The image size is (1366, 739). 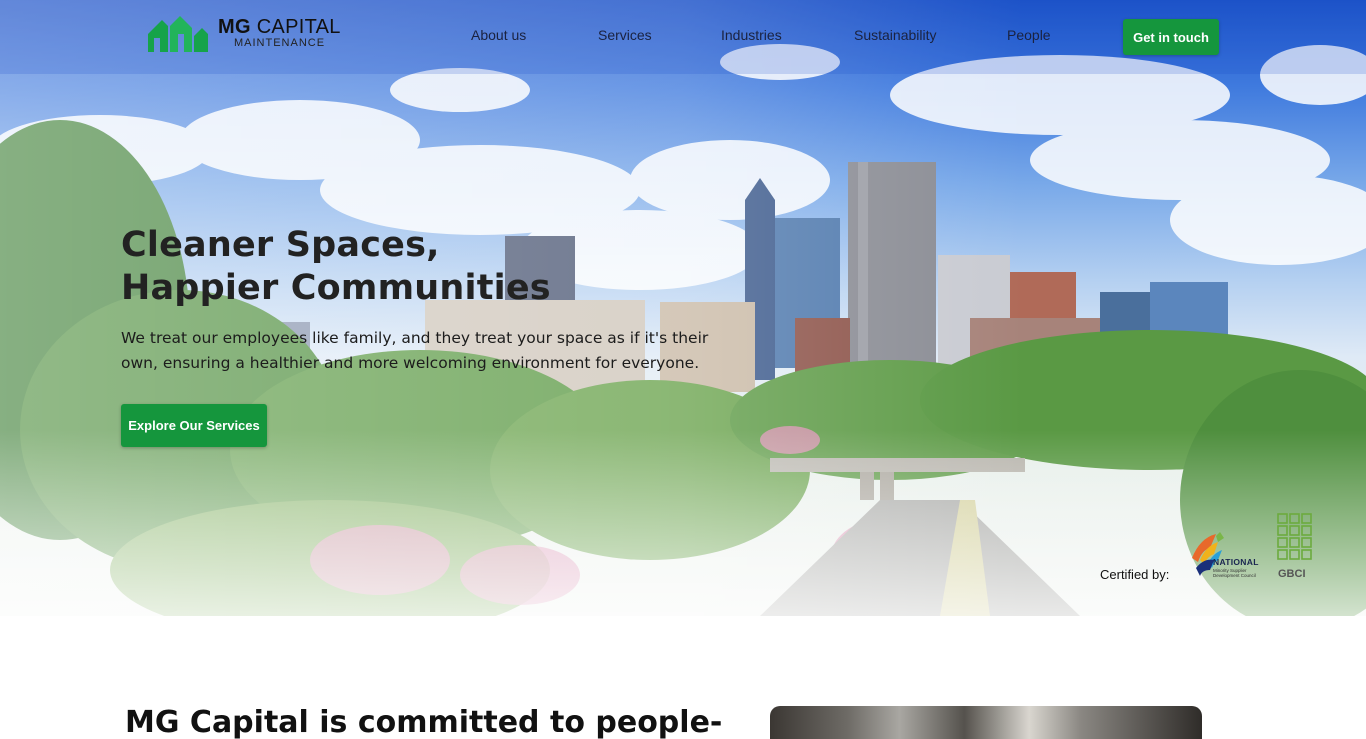 I want to click on explore-services-button: Explore Our Services, so click(x=194, y=425).